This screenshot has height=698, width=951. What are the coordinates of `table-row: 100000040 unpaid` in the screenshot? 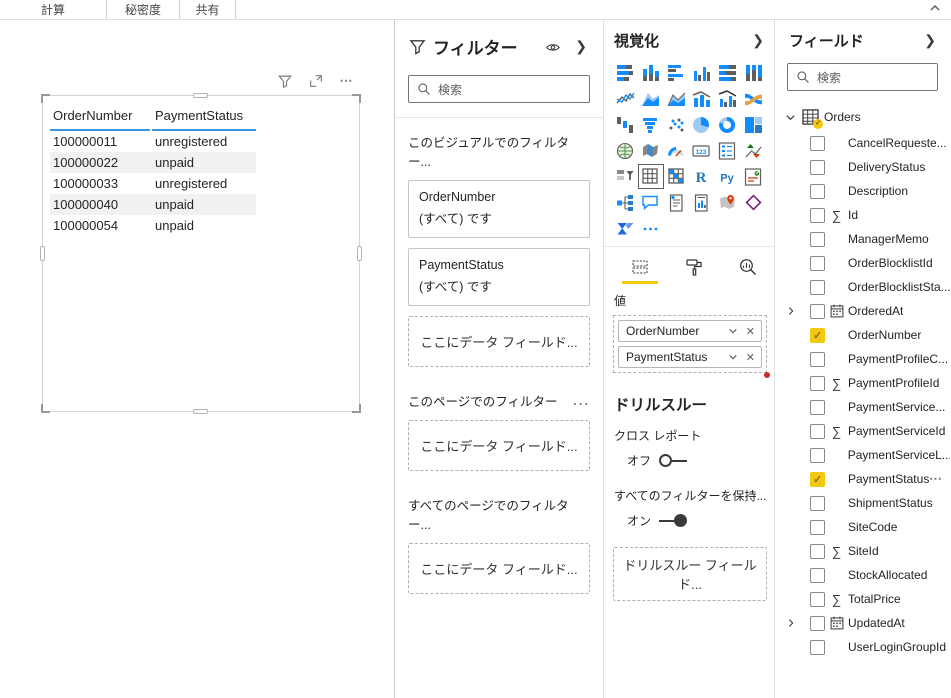 It's located at (153, 204).